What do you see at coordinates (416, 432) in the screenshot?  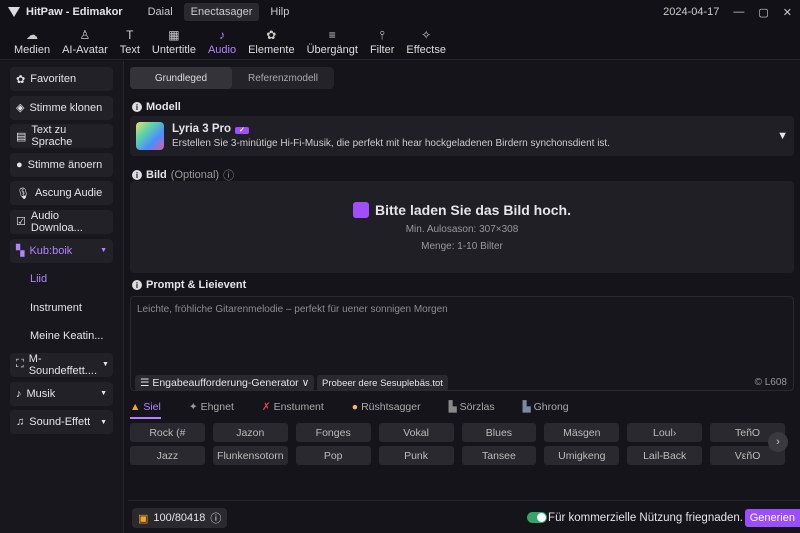 I see `genre-chip: Vokal` at bounding box center [416, 432].